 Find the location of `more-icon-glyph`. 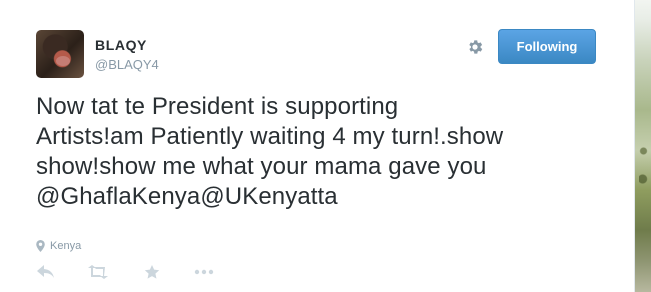

more-icon-glyph is located at coordinates (204, 272).